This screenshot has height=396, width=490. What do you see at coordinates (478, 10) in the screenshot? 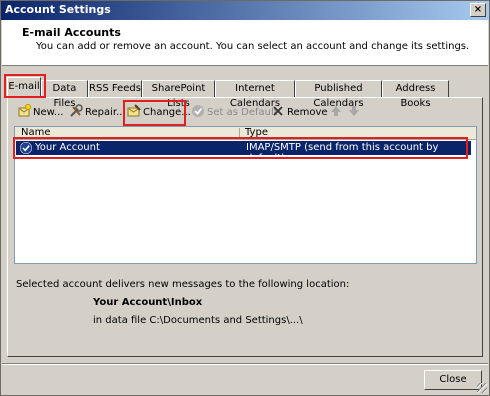
I see `window-close-button: ×` at bounding box center [478, 10].